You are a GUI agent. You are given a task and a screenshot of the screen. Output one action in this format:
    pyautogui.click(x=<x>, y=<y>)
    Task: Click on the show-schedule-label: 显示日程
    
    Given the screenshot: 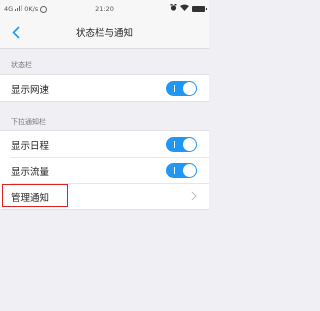 What is the action you would take?
    pyautogui.click(x=30, y=146)
    